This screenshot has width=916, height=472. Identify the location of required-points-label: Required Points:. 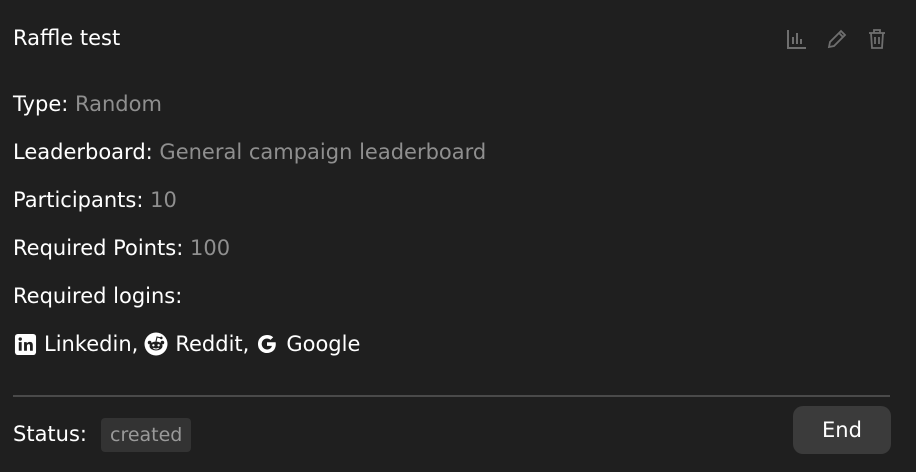
(98, 248).